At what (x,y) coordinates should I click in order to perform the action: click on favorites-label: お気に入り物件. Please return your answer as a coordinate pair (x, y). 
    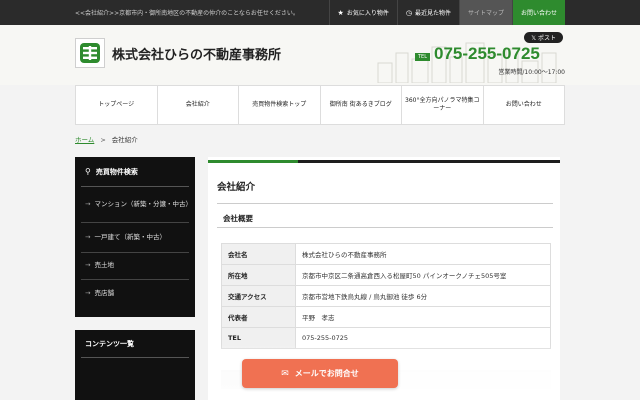
    Looking at the image, I should click on (367, 13).